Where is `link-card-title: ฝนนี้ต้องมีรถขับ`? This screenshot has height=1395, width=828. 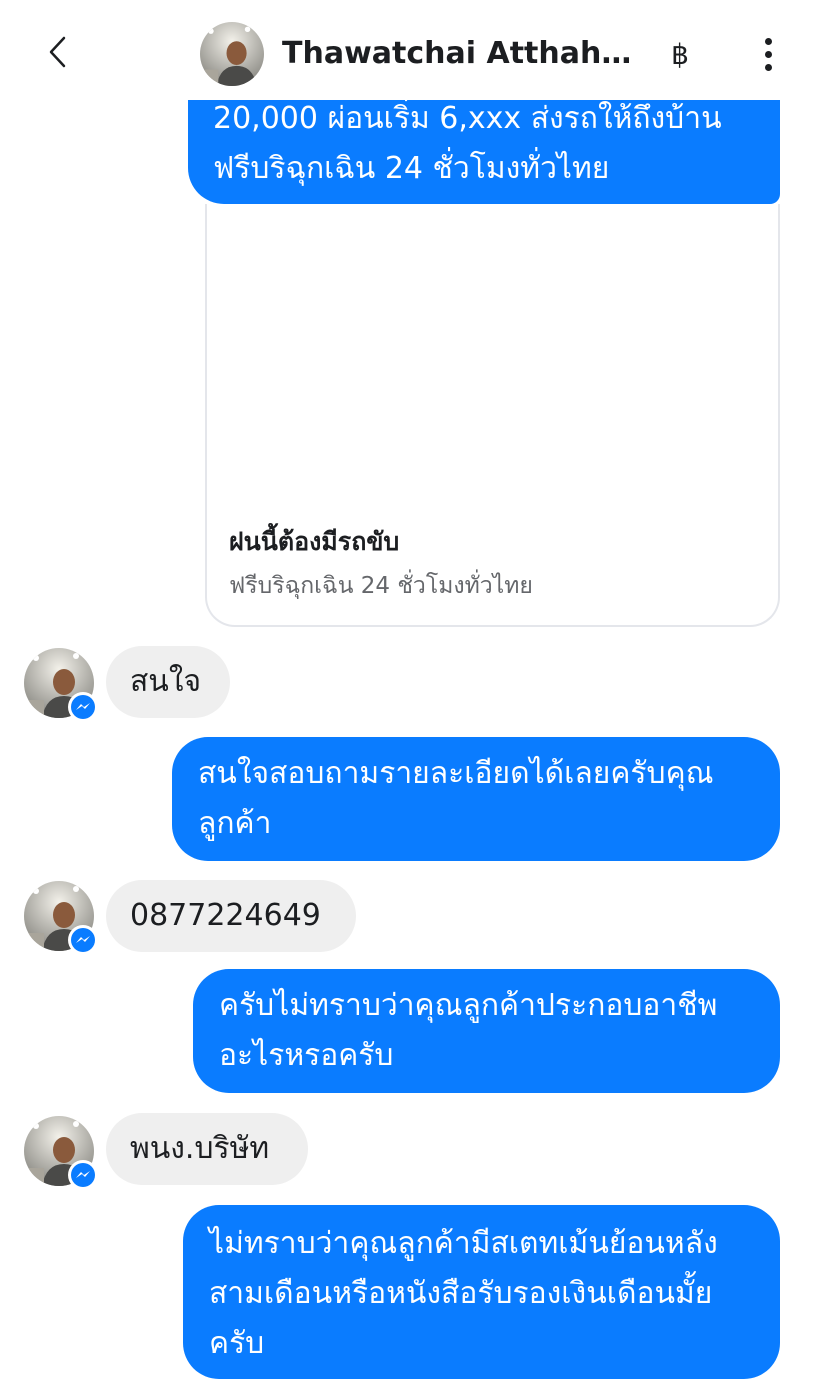
link-card-title: ฝนนี้ต้องมีรถขับ is located at coordinates (314, 541).